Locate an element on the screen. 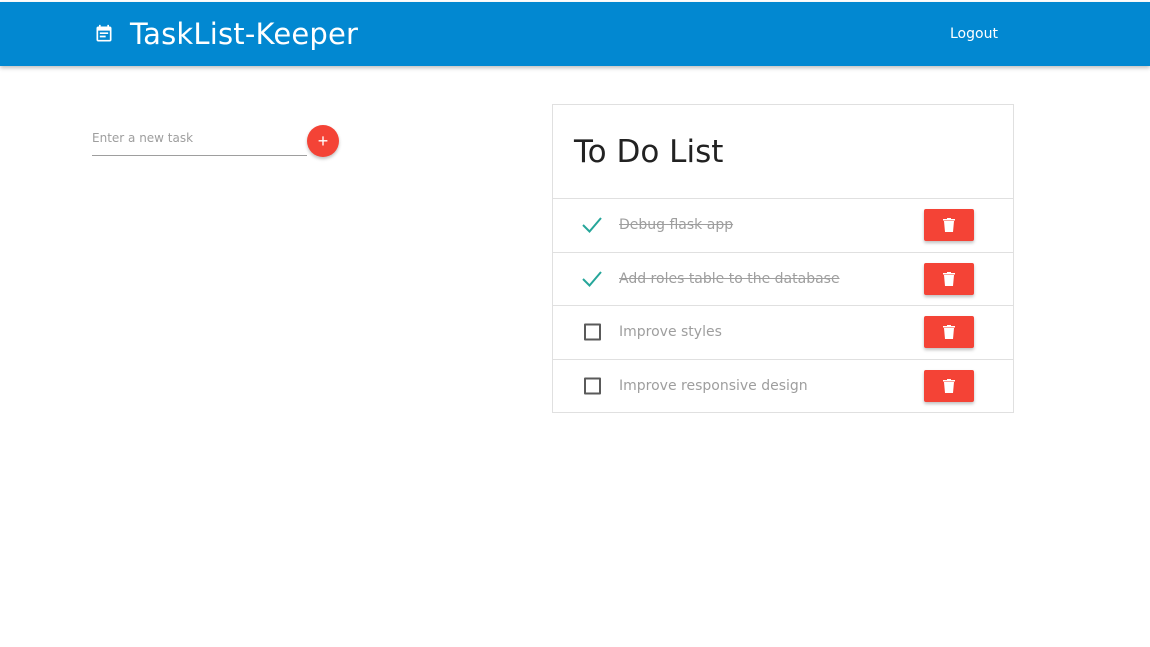 This screenshot has width=1150, height=647. app-title: TaskList-Keeper is located at coordinates (244, 34).